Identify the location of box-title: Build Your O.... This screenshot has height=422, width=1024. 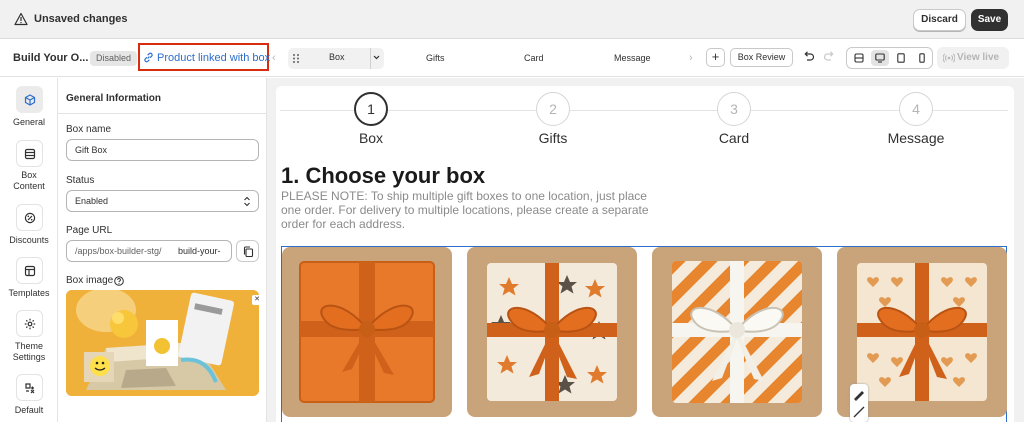
(51, 58).